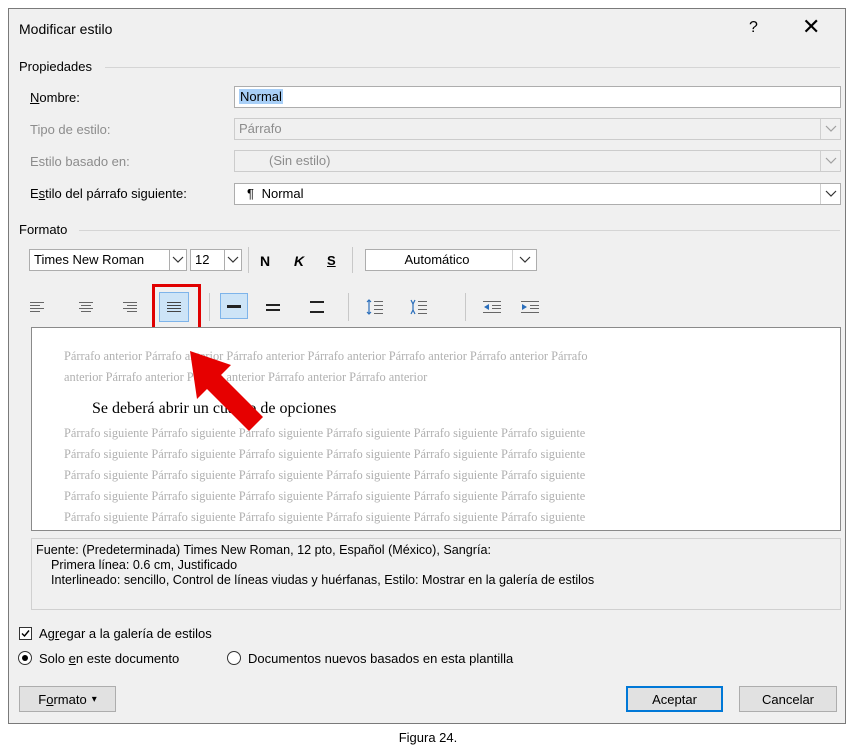  What do you see at coordinates (108, 193) in the screenshot?
I see `next-style-label: Estilo del párrafo siguiente:` at bounding box center [108, 193].